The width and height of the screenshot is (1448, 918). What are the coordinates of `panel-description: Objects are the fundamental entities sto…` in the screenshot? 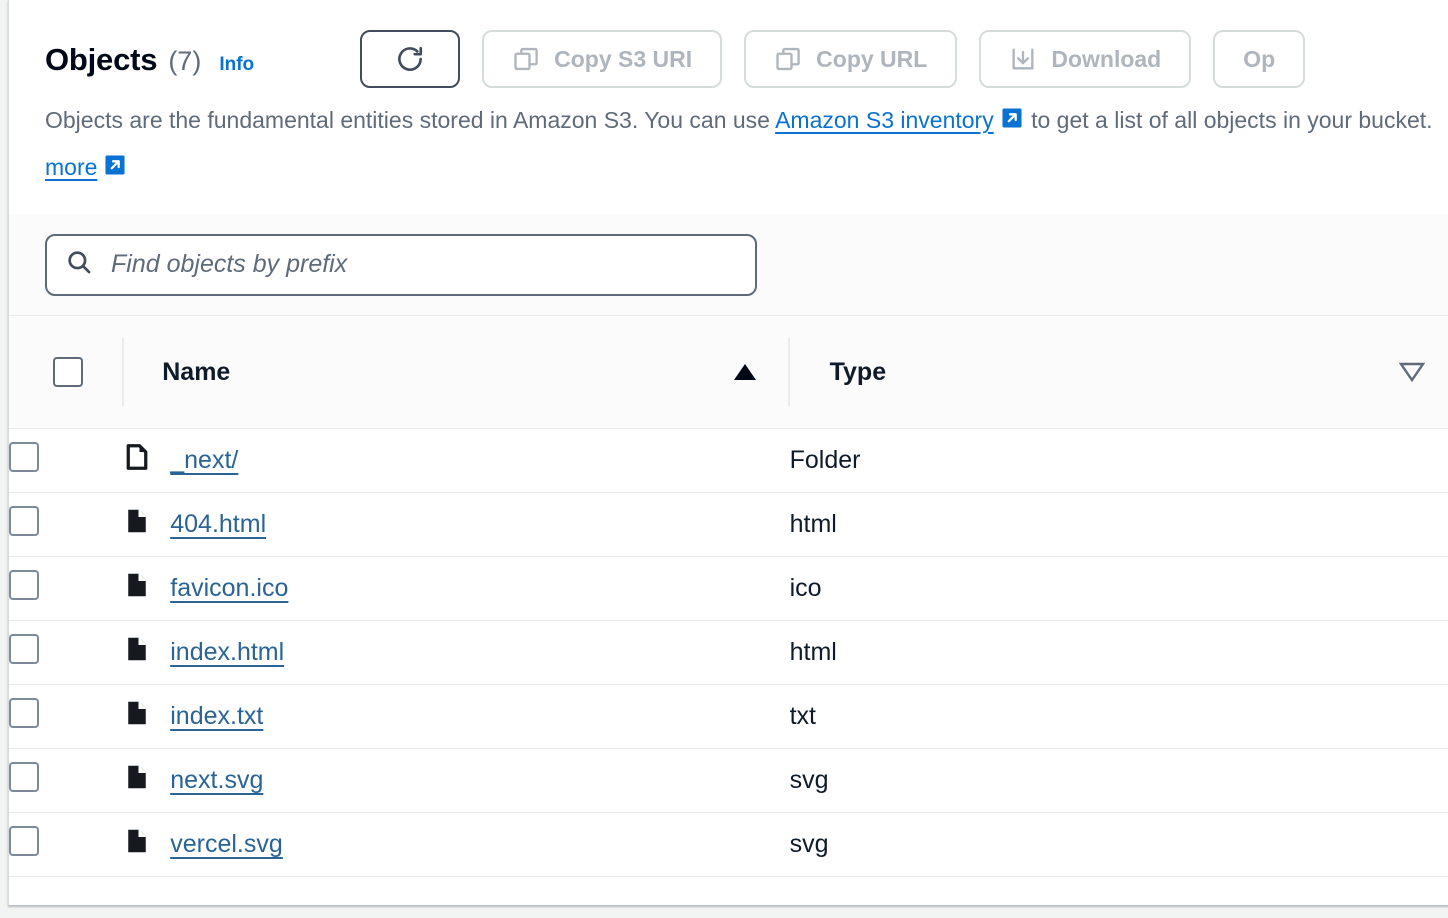 It's located at (728, 145).